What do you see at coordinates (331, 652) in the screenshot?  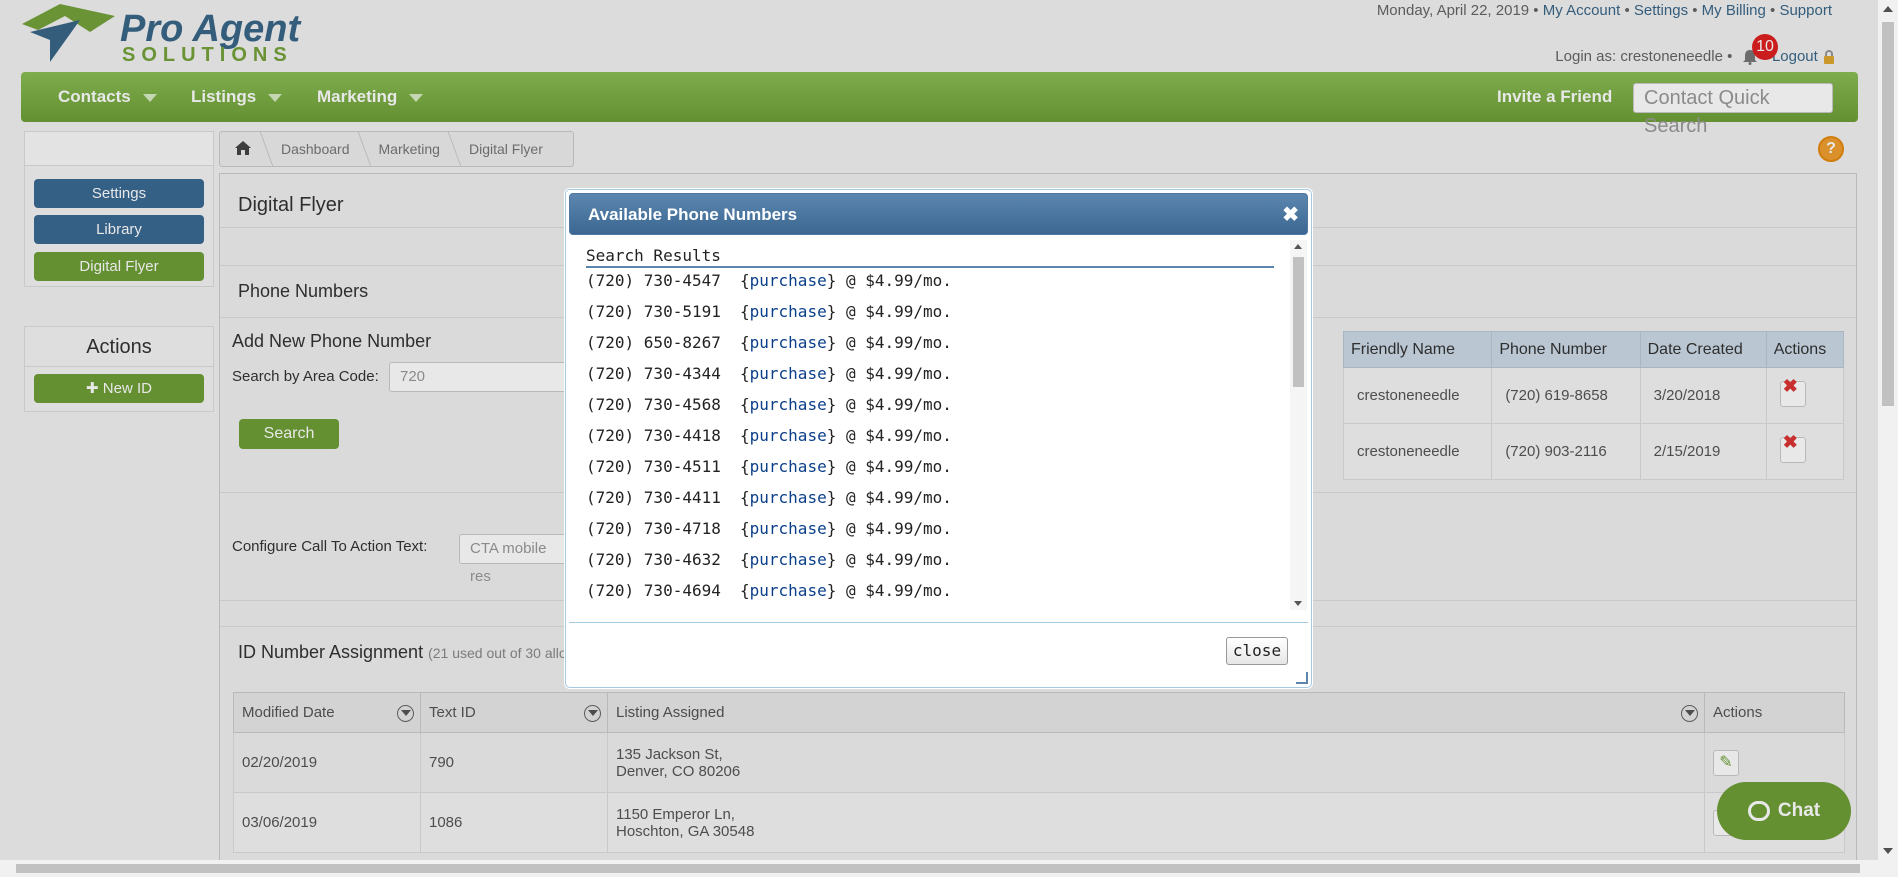 I see `id-assignment-title-text: ID Number Assignment` at bounding box center [331, 652].